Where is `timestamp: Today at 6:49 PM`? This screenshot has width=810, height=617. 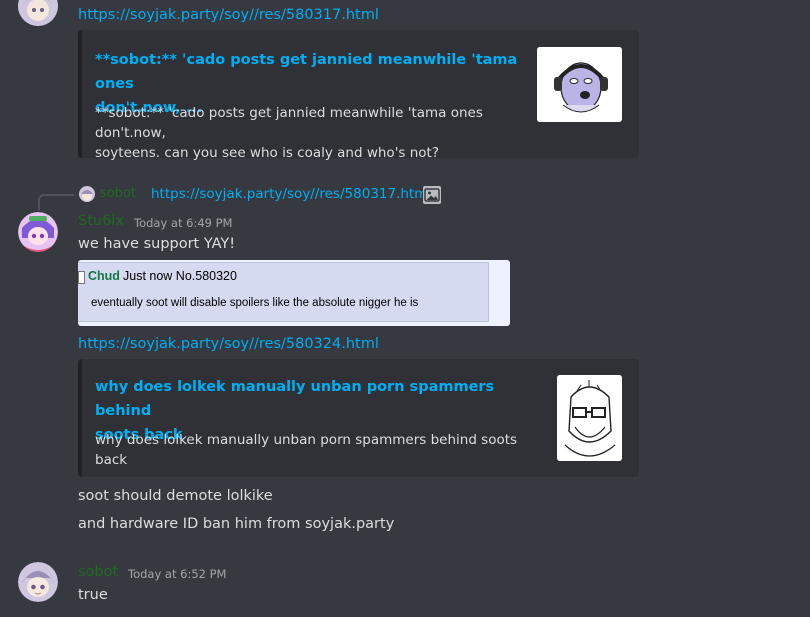 timestamp: Today at 6:49 PM is located at coordinates (183, 223).